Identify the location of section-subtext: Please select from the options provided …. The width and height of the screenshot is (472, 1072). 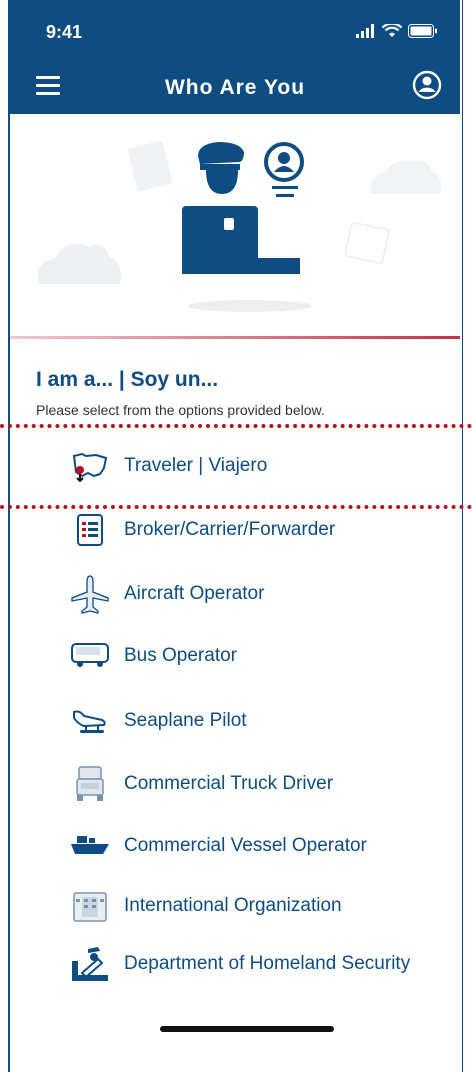
(180, 410).